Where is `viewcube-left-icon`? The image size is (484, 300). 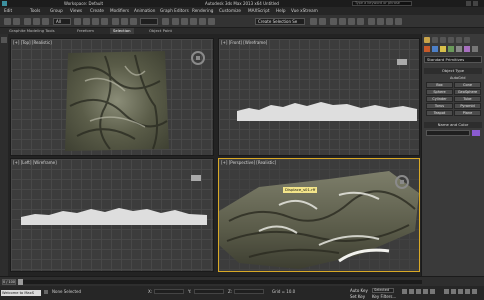 viewcube-left-icon is located at coordinates (196, 178).